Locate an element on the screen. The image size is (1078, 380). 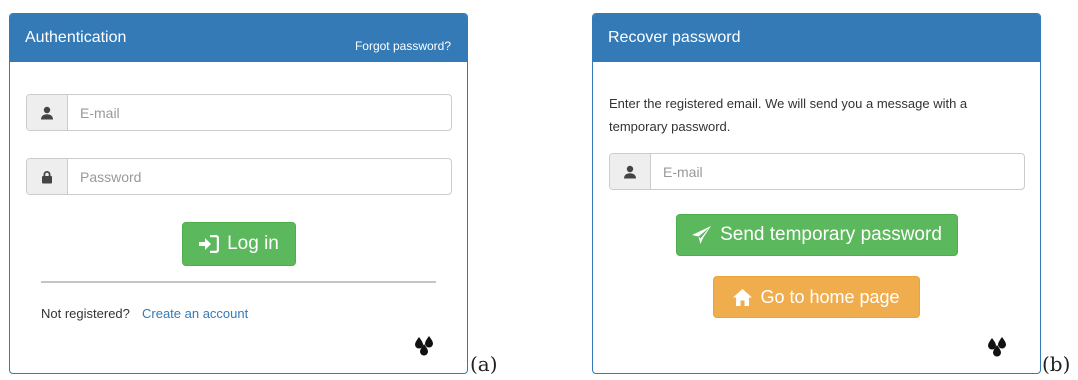
password-input-group is located at coordinates (239, 176).